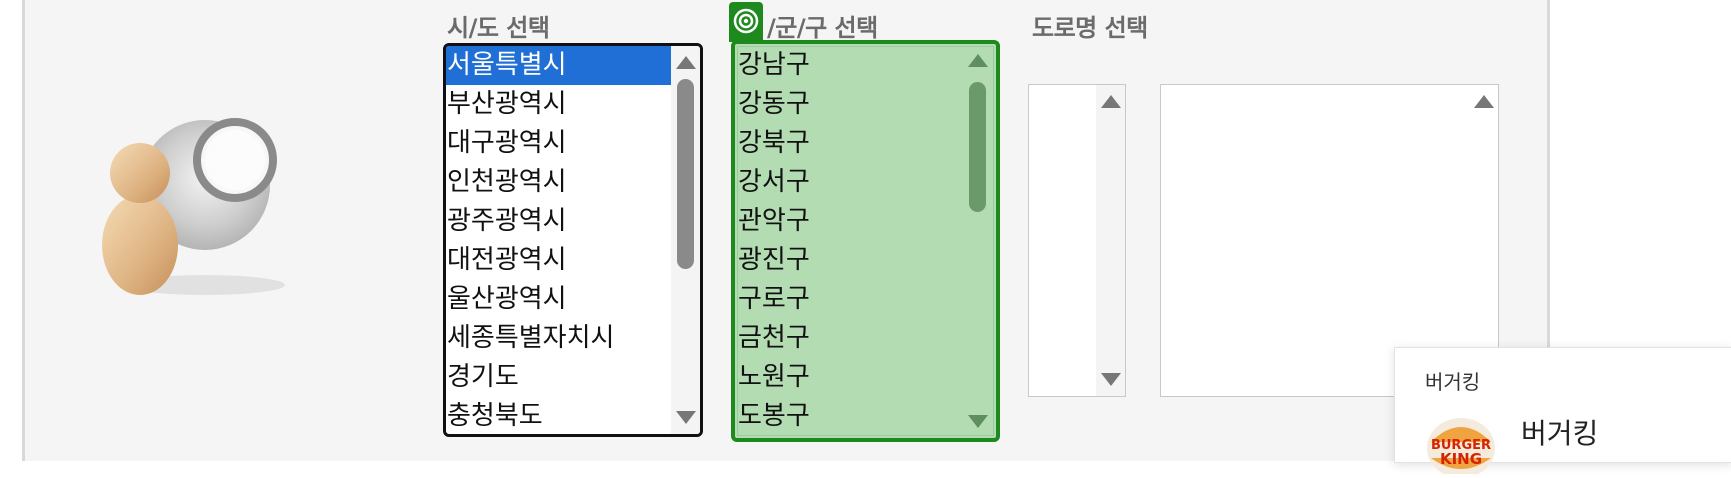  What do you see at coordinates (195, 210) in the screenshot?
I see `user-search-icon` at bounding box center [195, 210].